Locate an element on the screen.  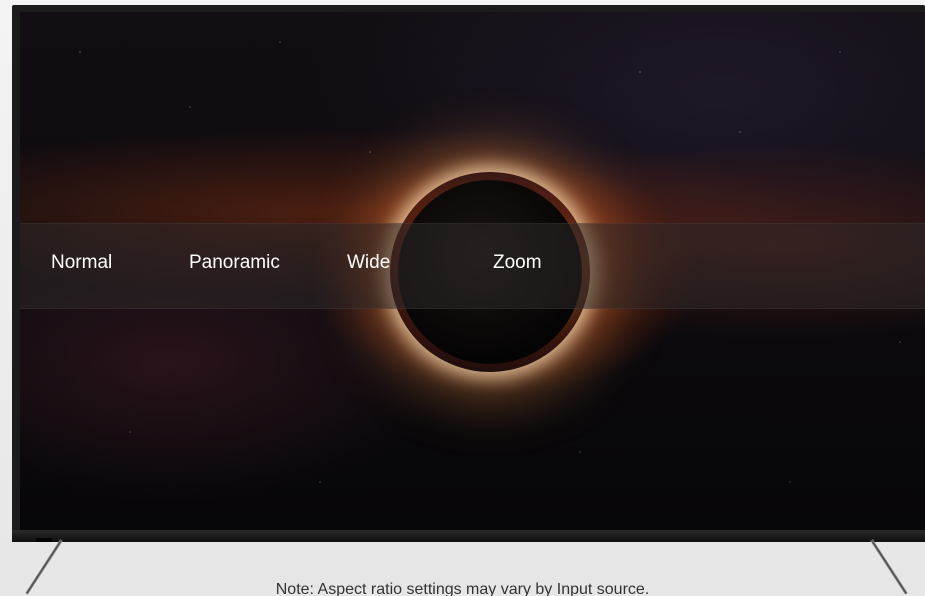
tv-bottom-bezel is located at coordinates (468, 536).